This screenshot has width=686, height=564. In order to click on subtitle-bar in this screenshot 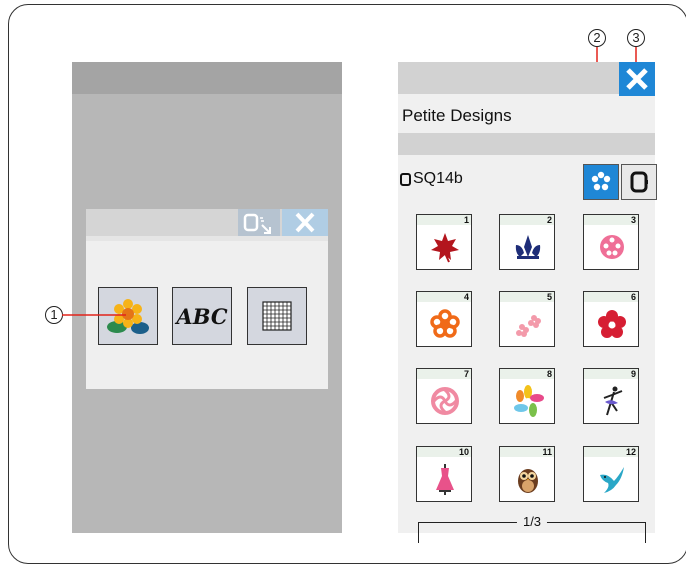, I will do `click(526, 144)`.